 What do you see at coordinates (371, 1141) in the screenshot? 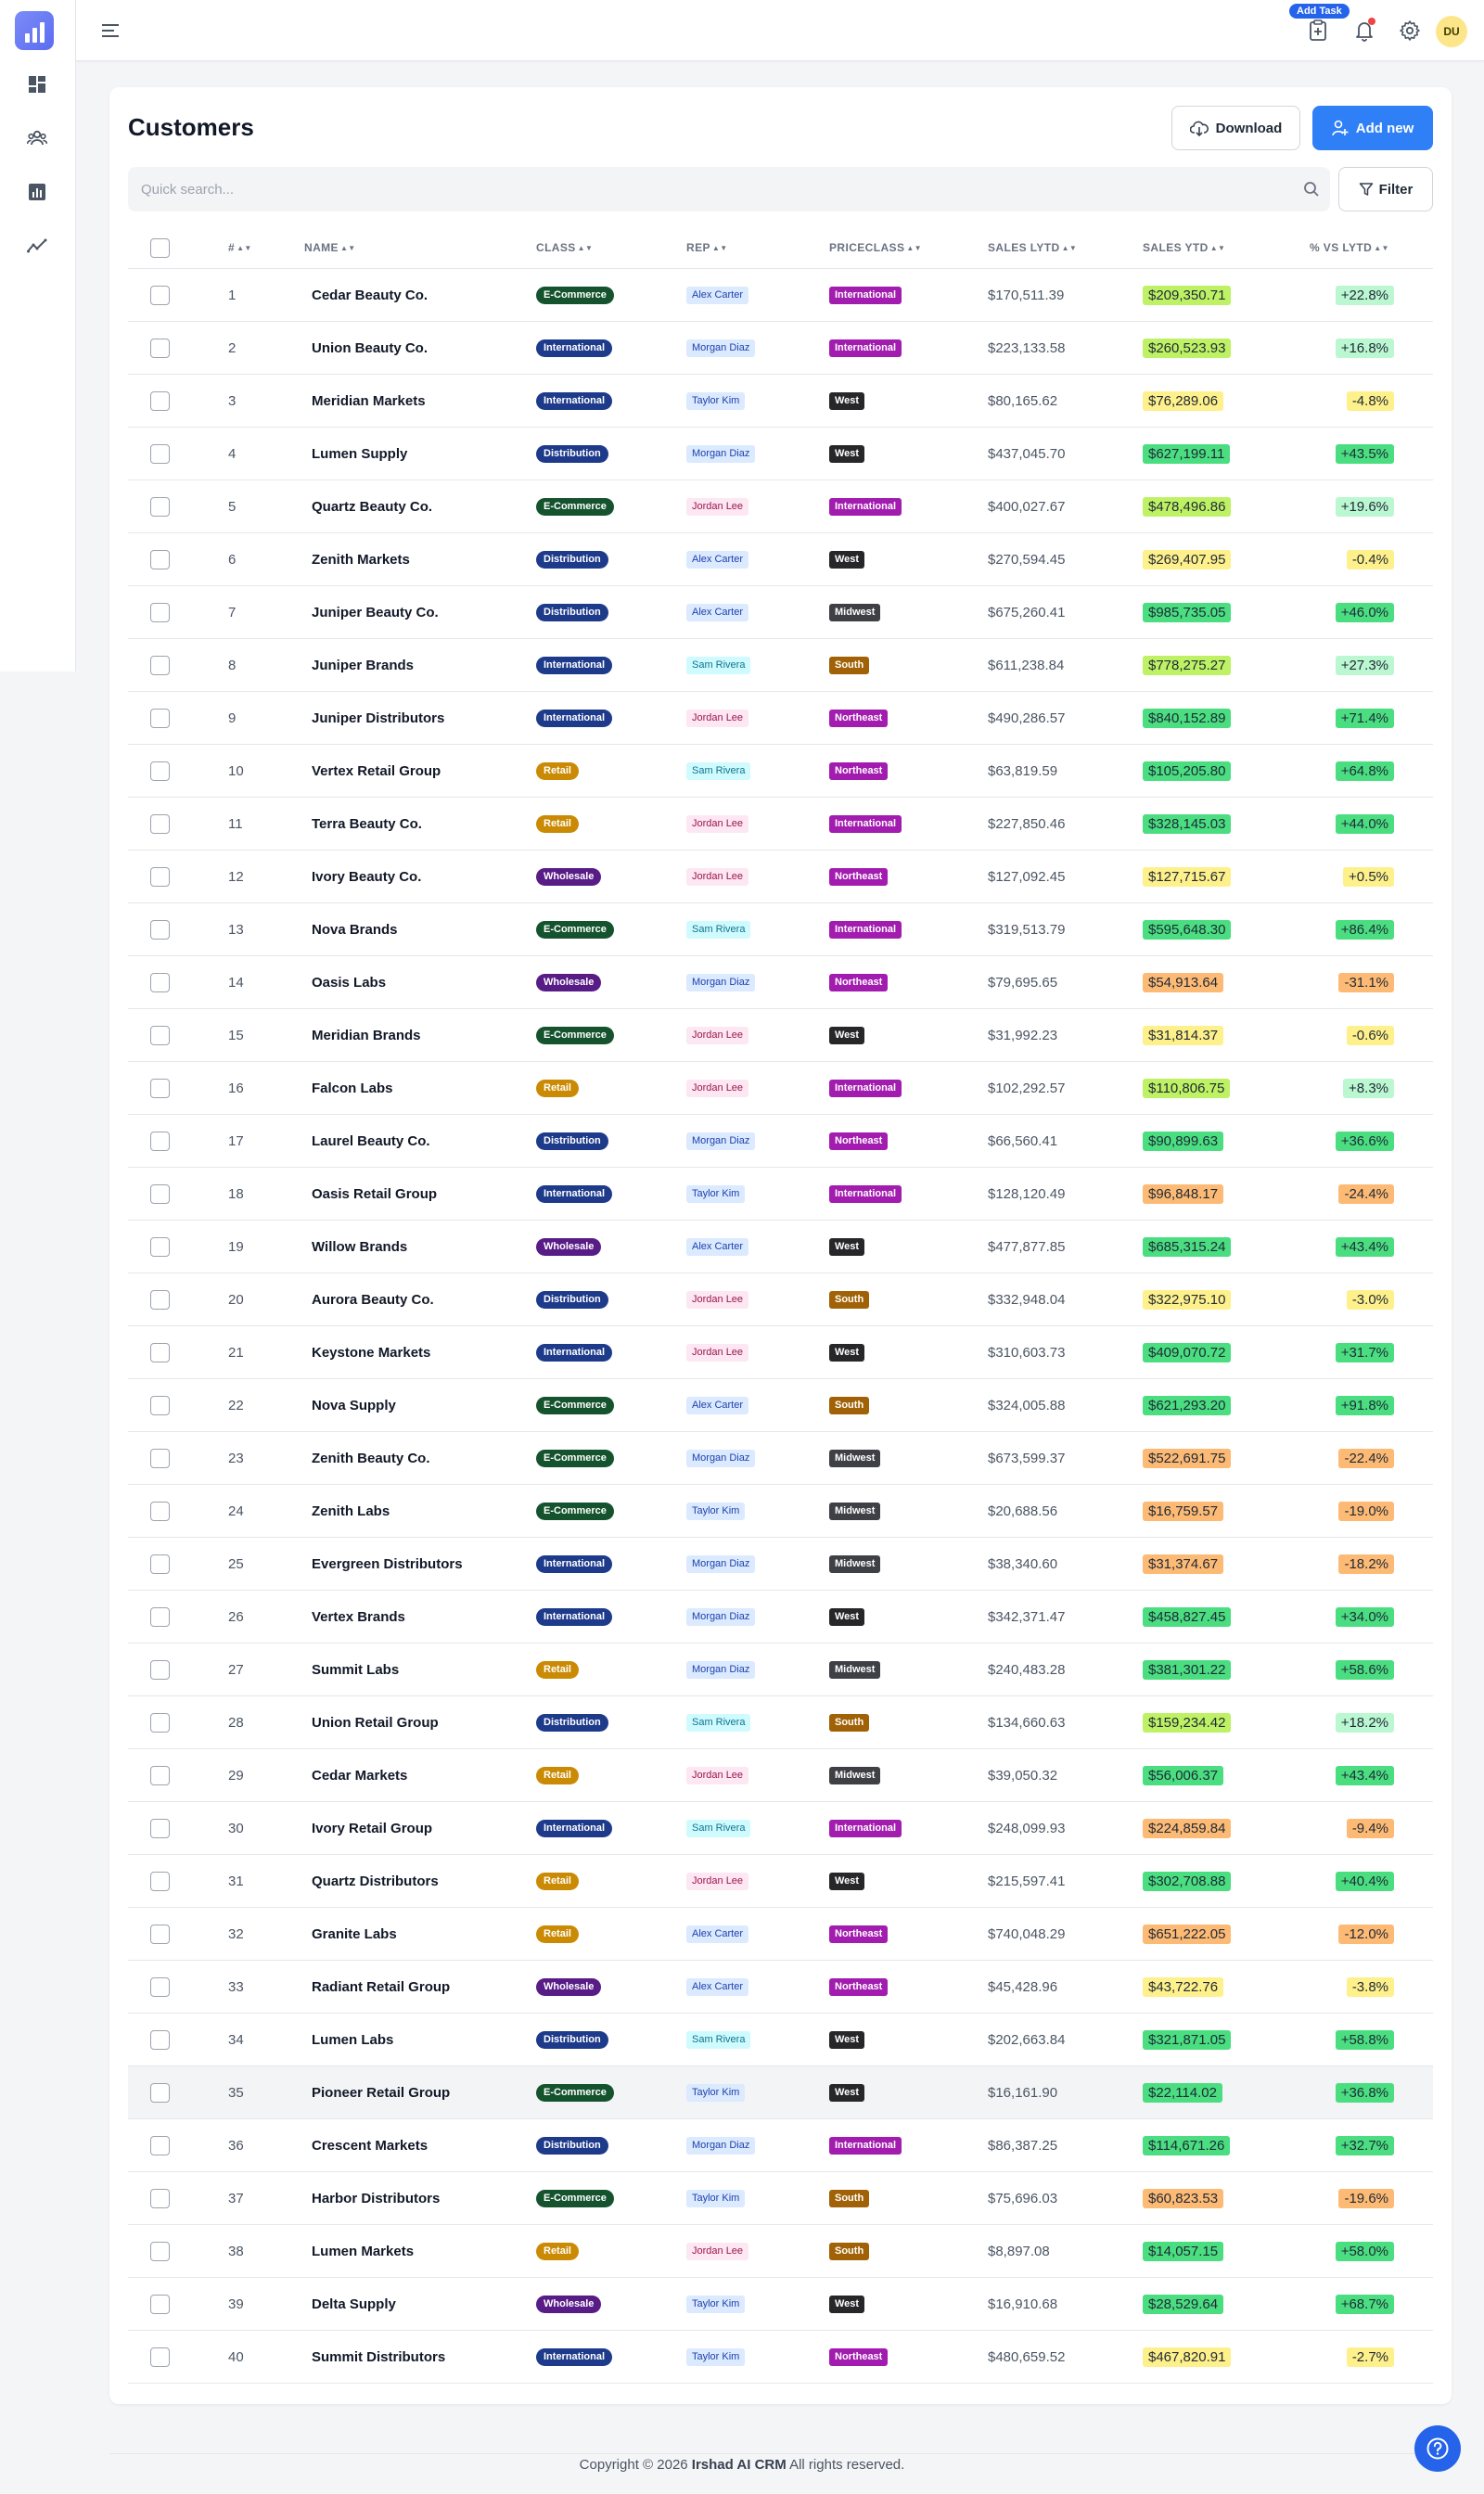
I see `customer-name: Laurel Beauty Co.` at bounding box center [371, 1141].